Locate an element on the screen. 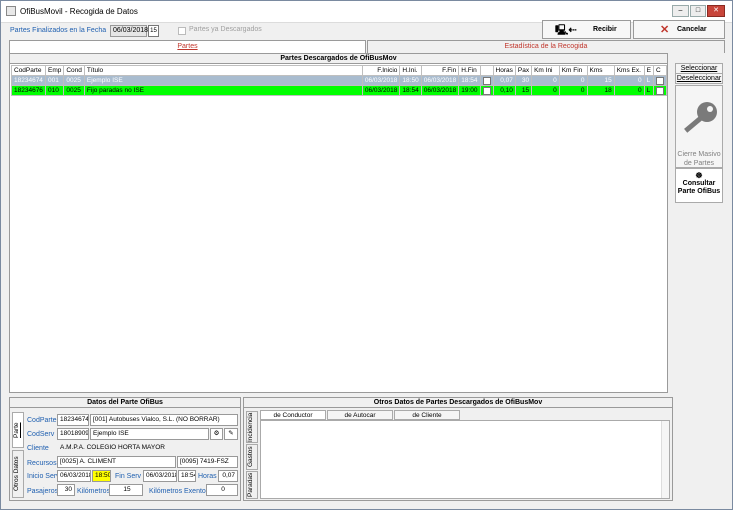 Image resolution: width=733 pixels, height=510 pixels. col-header: Pax is located at coordinates (523, 70).